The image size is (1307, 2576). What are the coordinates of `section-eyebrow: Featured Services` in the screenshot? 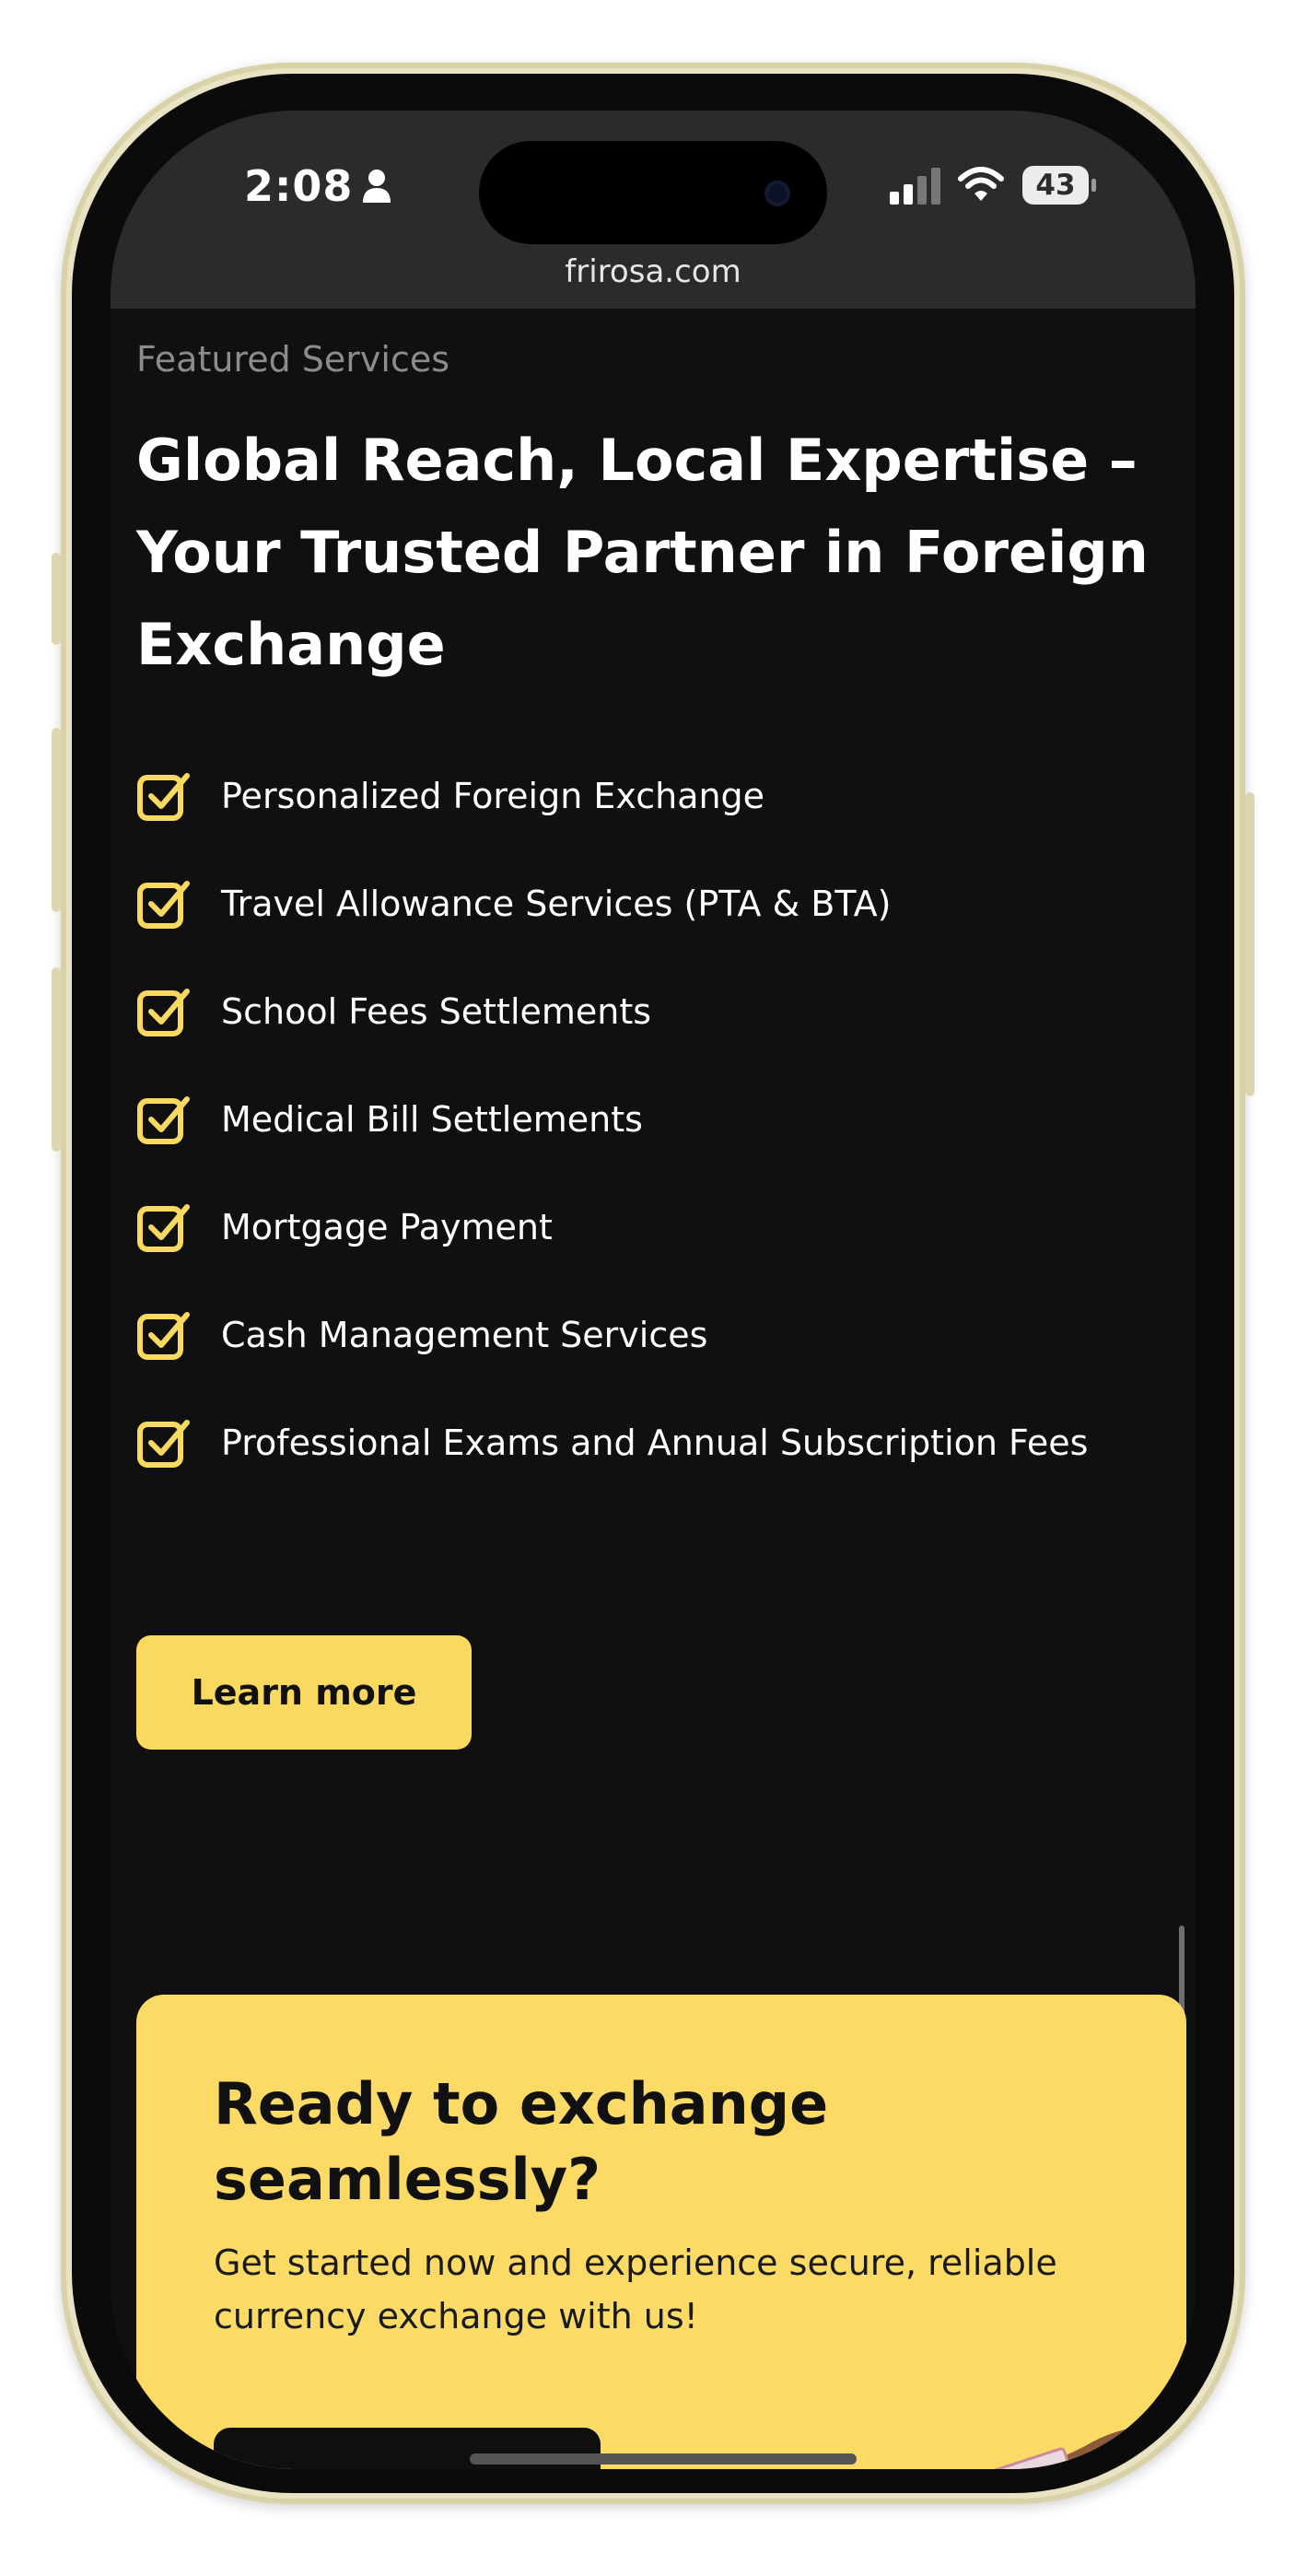 It's located at (293, 359).